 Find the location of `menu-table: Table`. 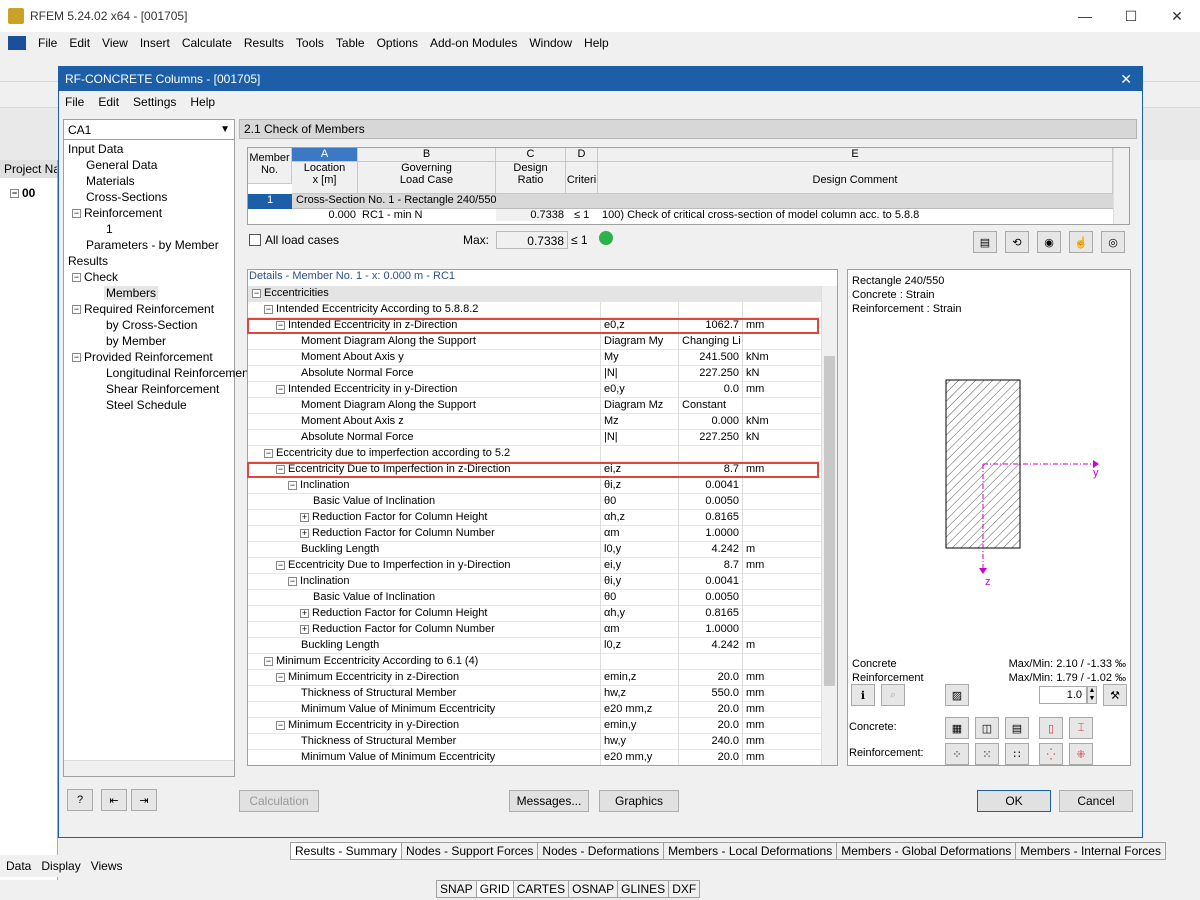

menu-table: Table is located at coordinates (350, 43).